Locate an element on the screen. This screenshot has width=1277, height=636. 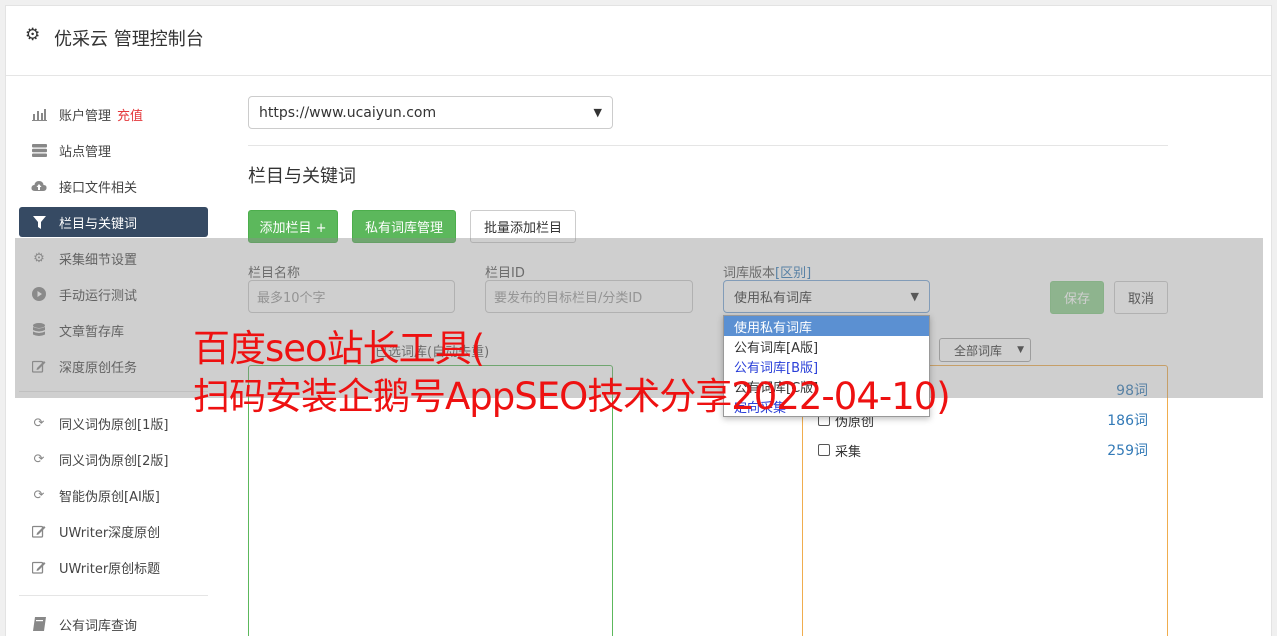
book-icon is located at coordinates (39, 624).